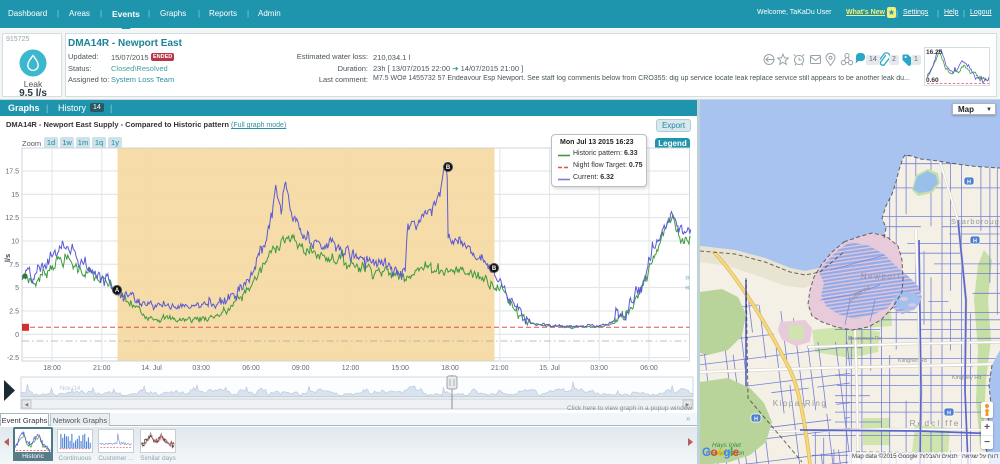  What do you see at coordinates (117, 291) in the screenshot?
I see `svg-text: A` at bounding box center [117, 291].